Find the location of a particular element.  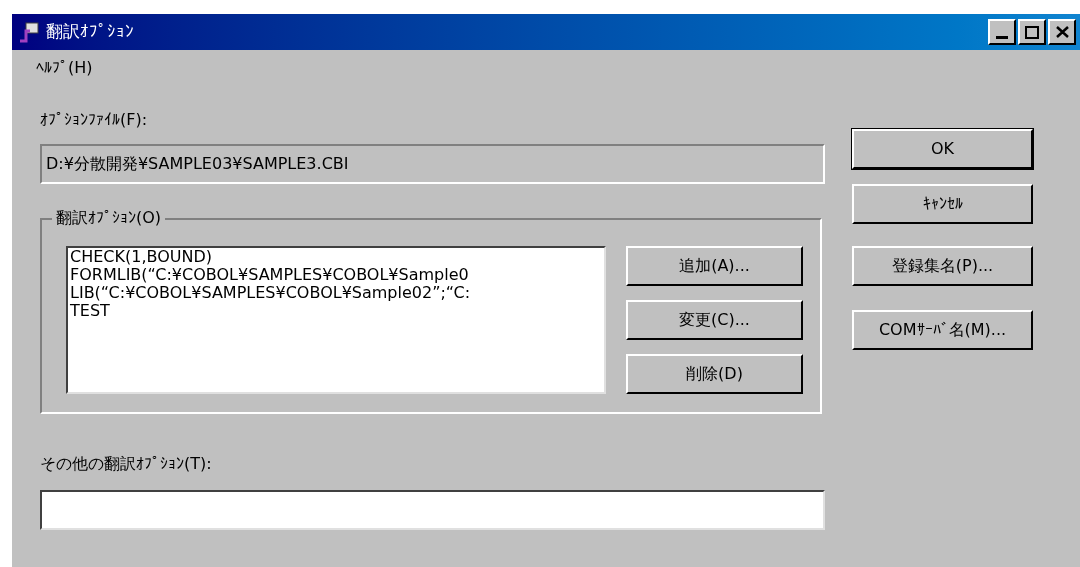

window-title: 翻訳ｵﾌﾟｼｮﾝ is located at coordinates (90, 32).